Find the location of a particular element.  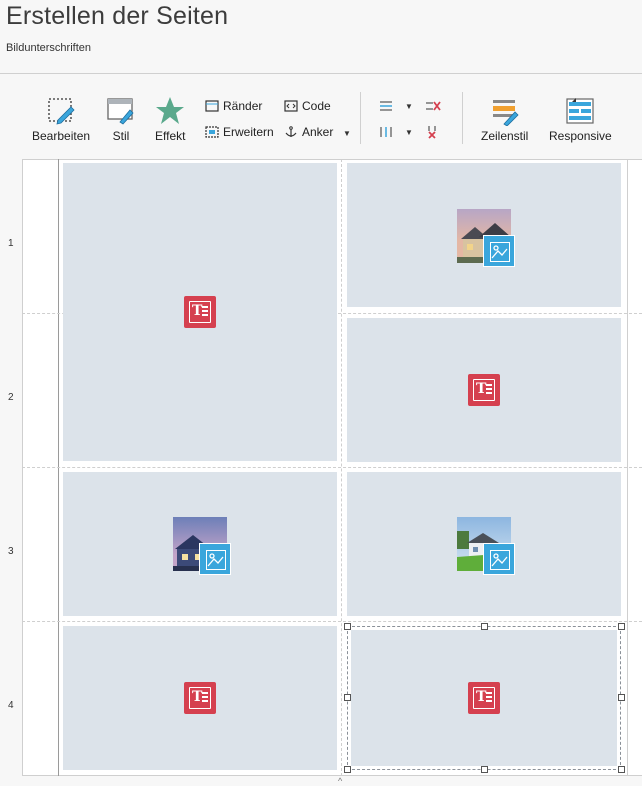

insert-row-icon is located at coordinates (388, 106).